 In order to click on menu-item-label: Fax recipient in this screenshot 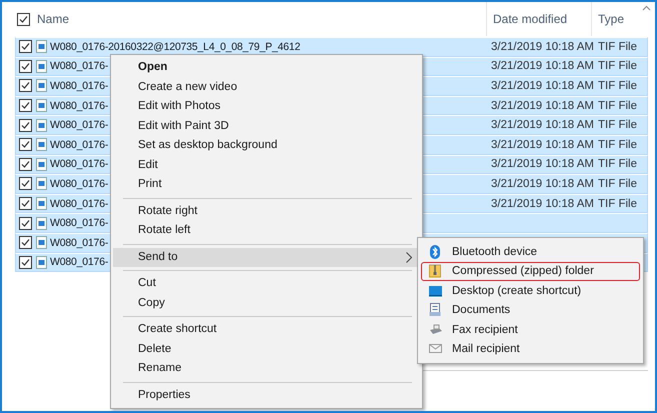, I will do `click(485, 330)`.